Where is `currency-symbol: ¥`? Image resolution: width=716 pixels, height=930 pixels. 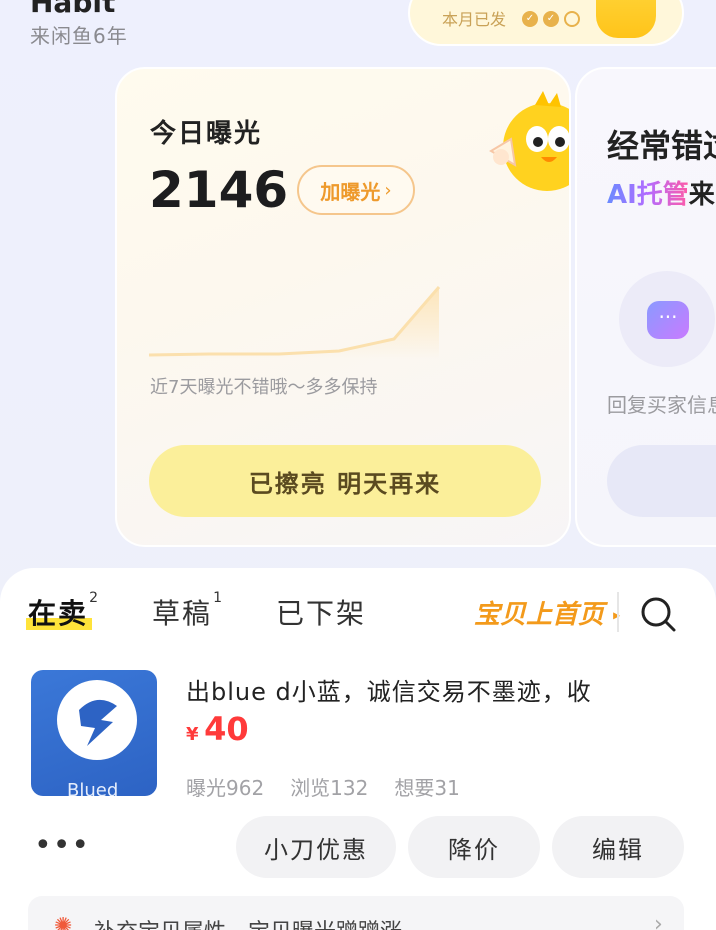
currency-symbol: ¥ is located at coordinates (192, 734).